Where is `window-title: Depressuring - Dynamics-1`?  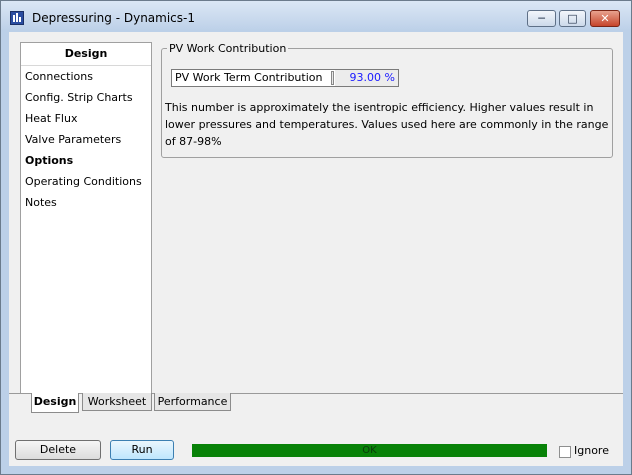
window-title: Depressuring - Dynamics-1 is located at coordinates (113, 18).